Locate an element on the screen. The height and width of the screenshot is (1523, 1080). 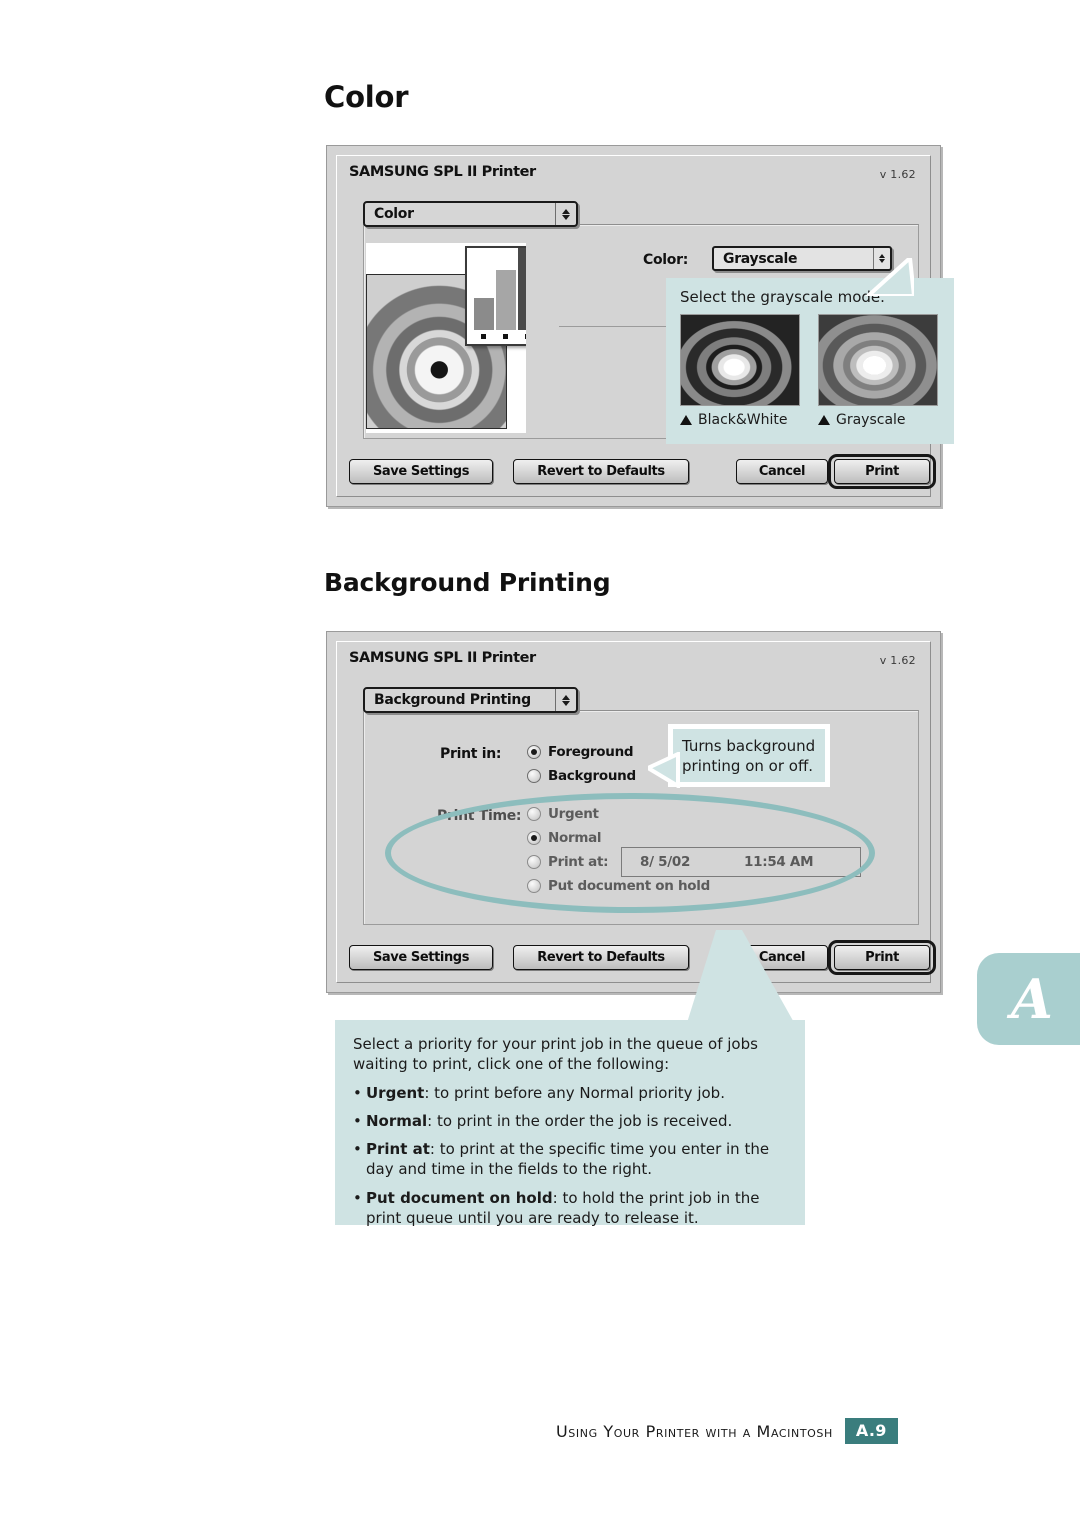
radio-foreground: Foreground is located at coordinates (580, 752).